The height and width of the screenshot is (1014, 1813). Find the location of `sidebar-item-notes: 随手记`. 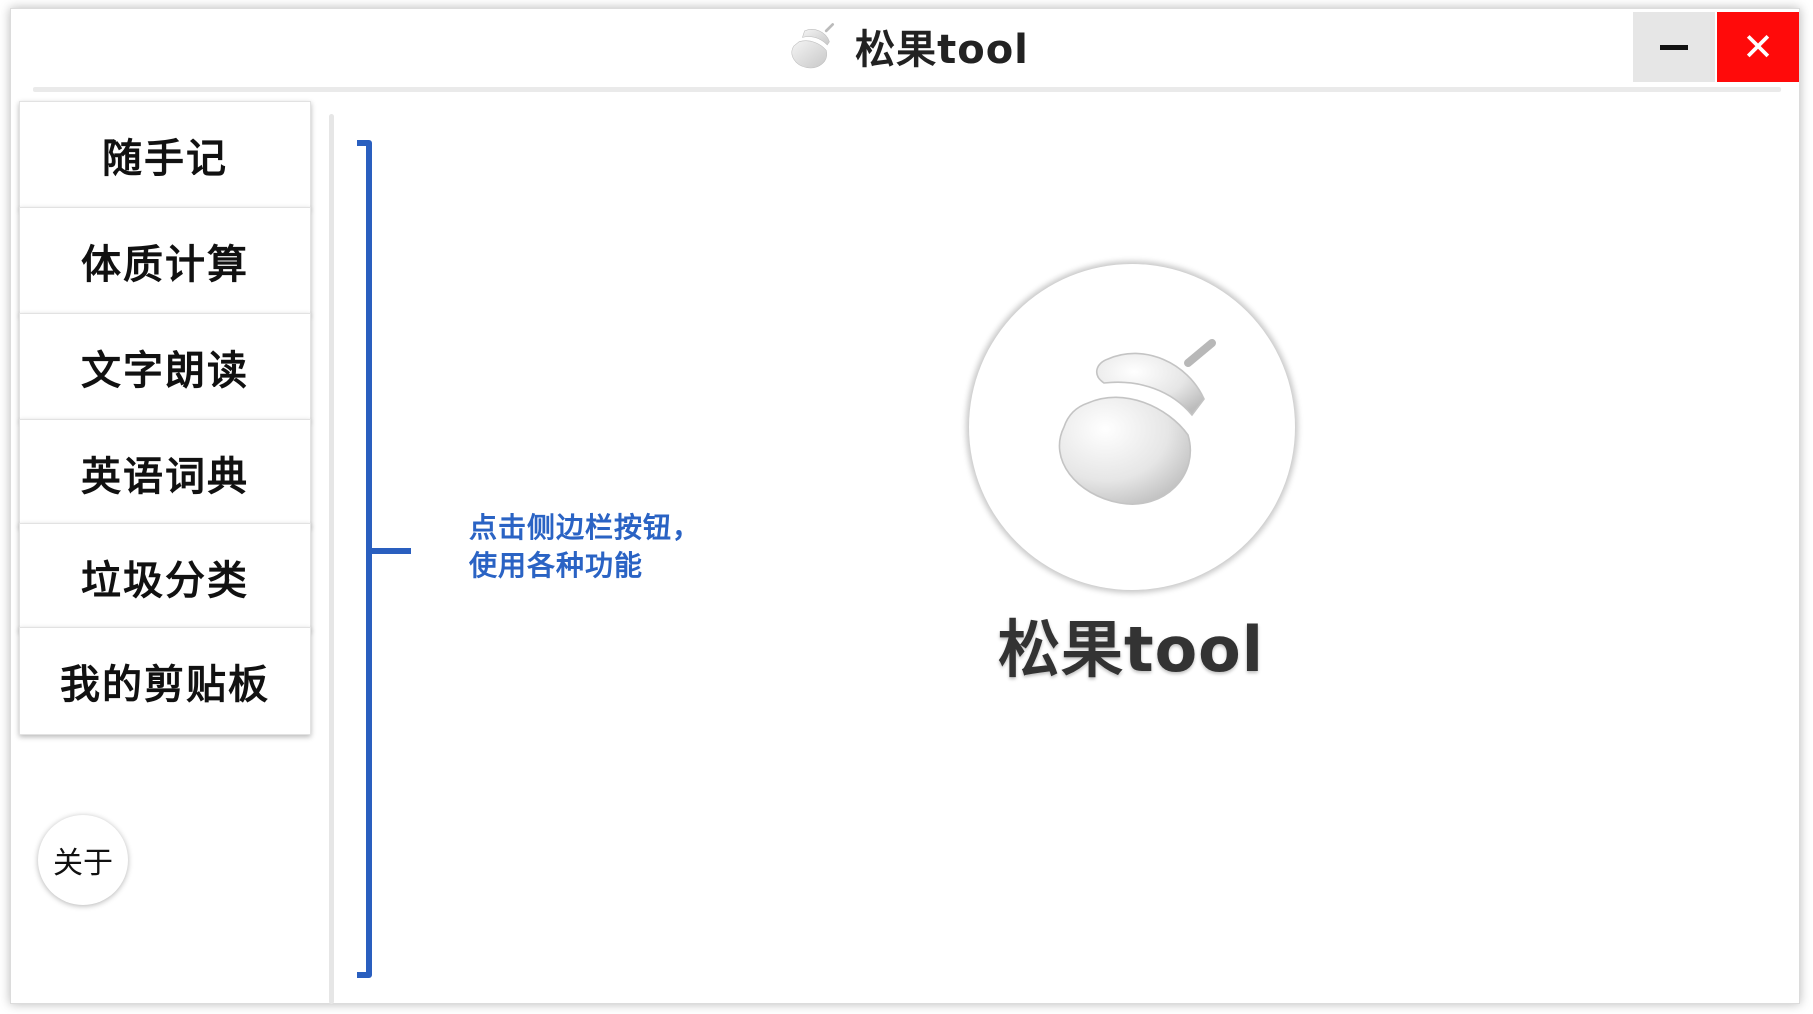

sidebar-item-notes: 随手记 is located at coordinates (165, 155).